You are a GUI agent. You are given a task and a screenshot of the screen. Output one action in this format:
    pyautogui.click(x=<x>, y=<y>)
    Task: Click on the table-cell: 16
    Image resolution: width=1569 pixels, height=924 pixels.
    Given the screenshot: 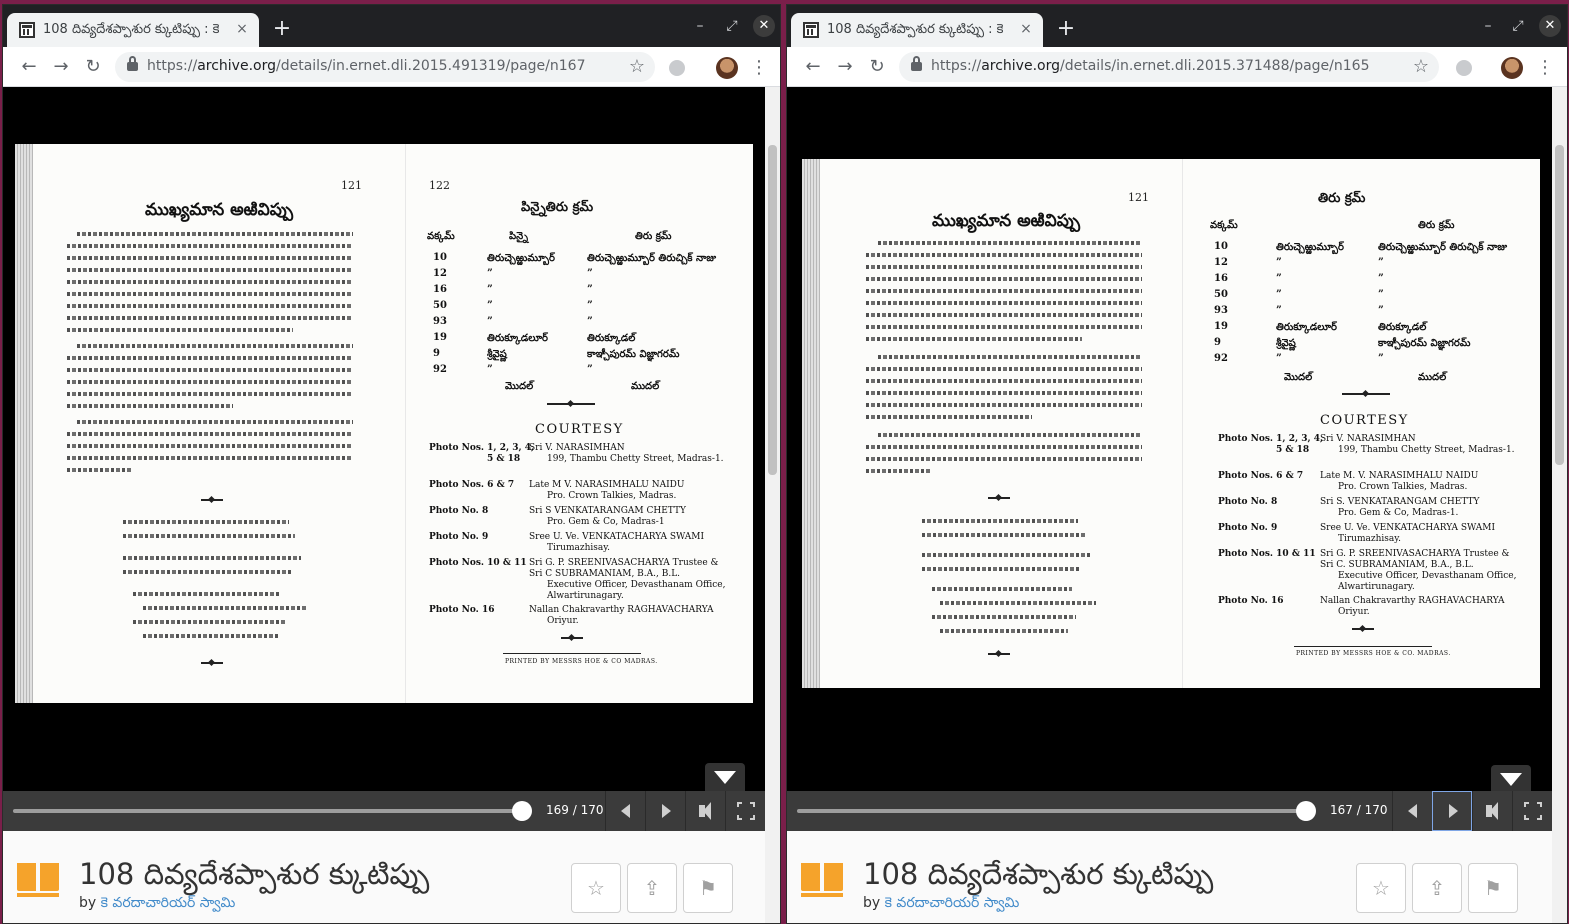 What is the action you would take?
    pyautogui.click(x=1221, y=278)
    